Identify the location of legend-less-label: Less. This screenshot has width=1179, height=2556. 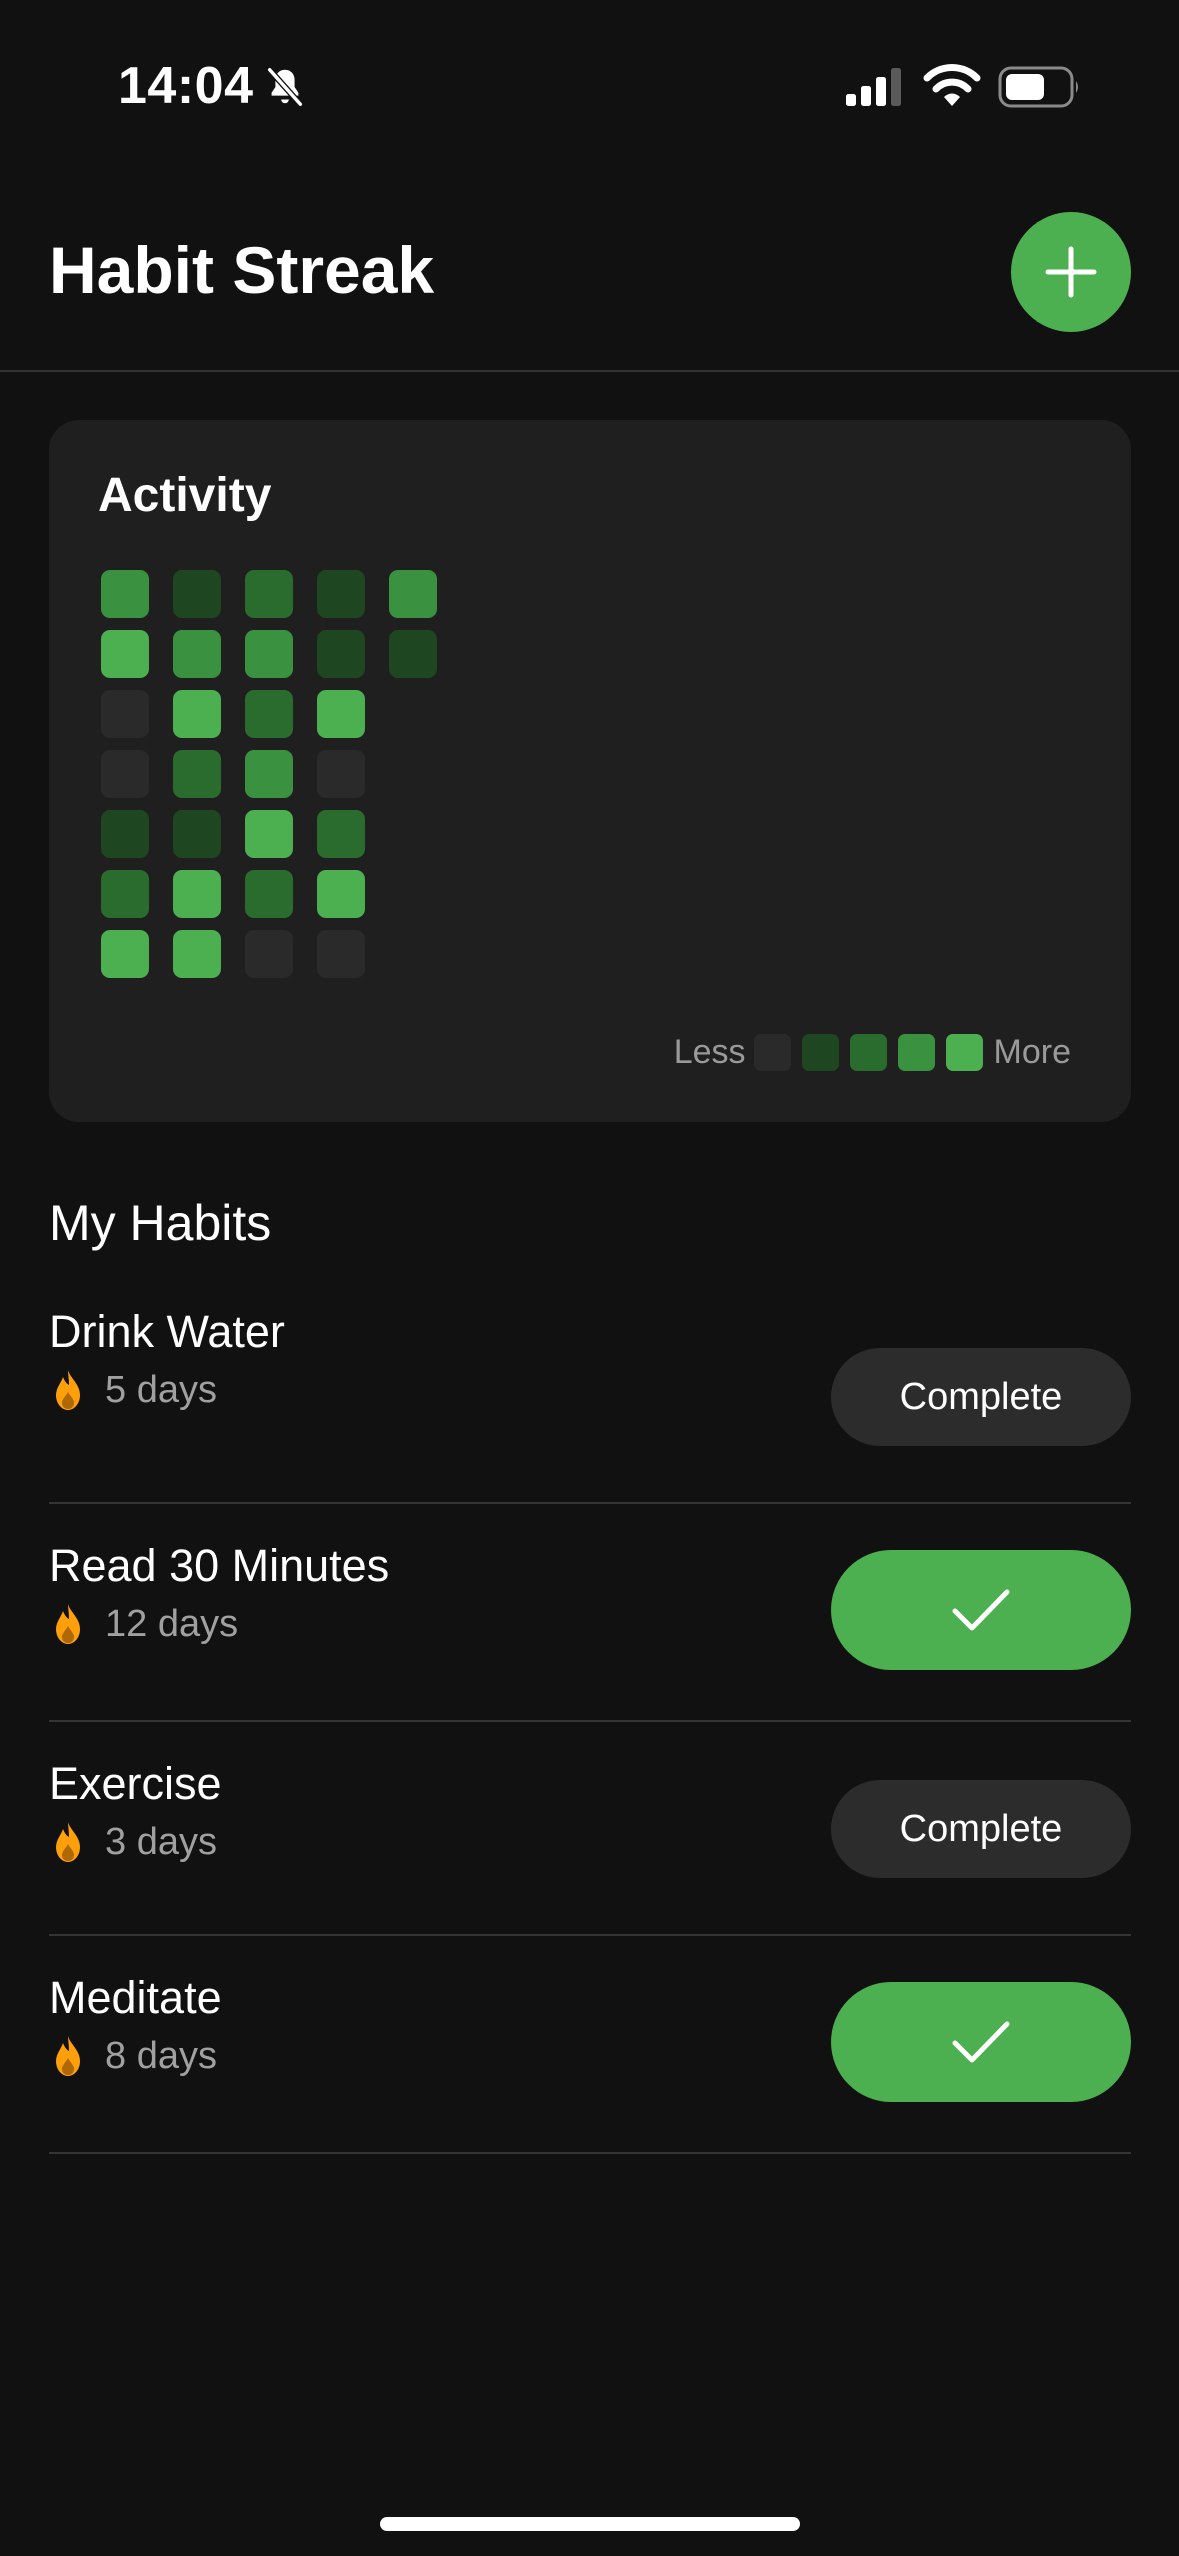
(709, 1051).